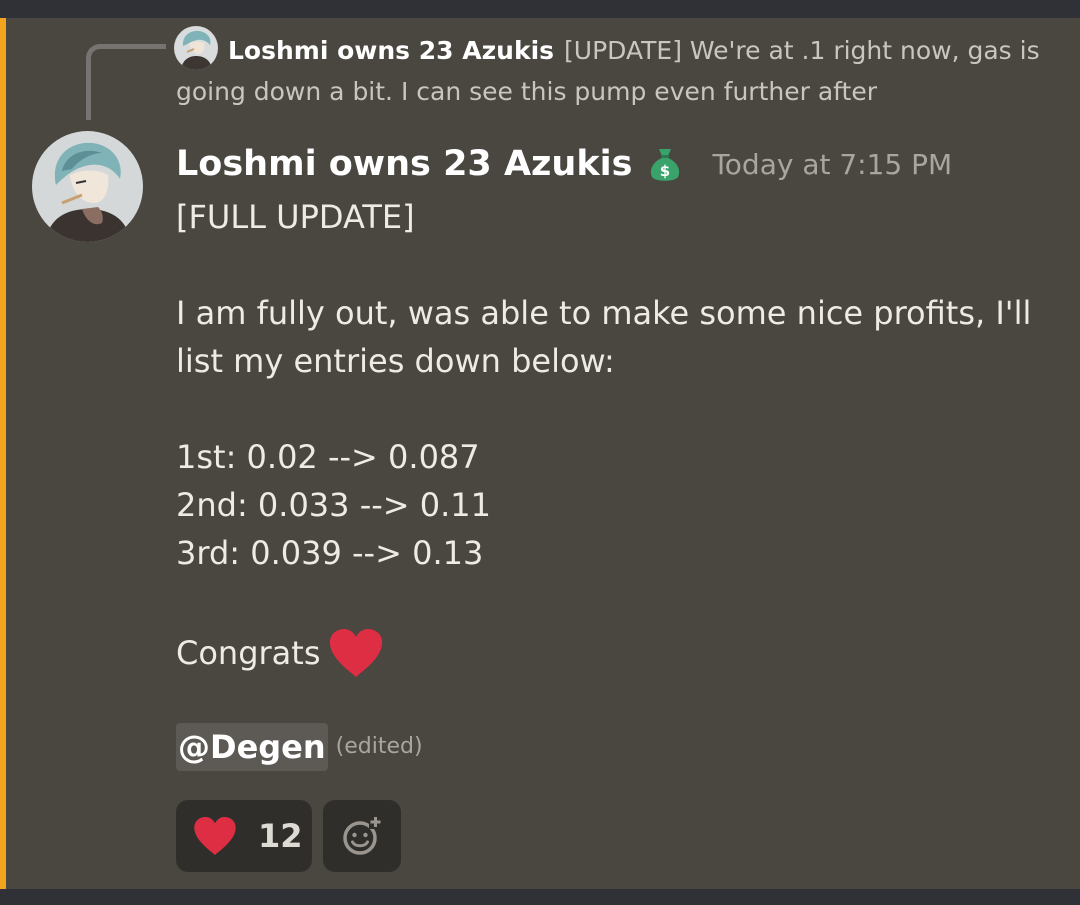 This screenshot has width=1080, height=905. I want to click on message-line: [FULL UPDATE], so click(295, 217).